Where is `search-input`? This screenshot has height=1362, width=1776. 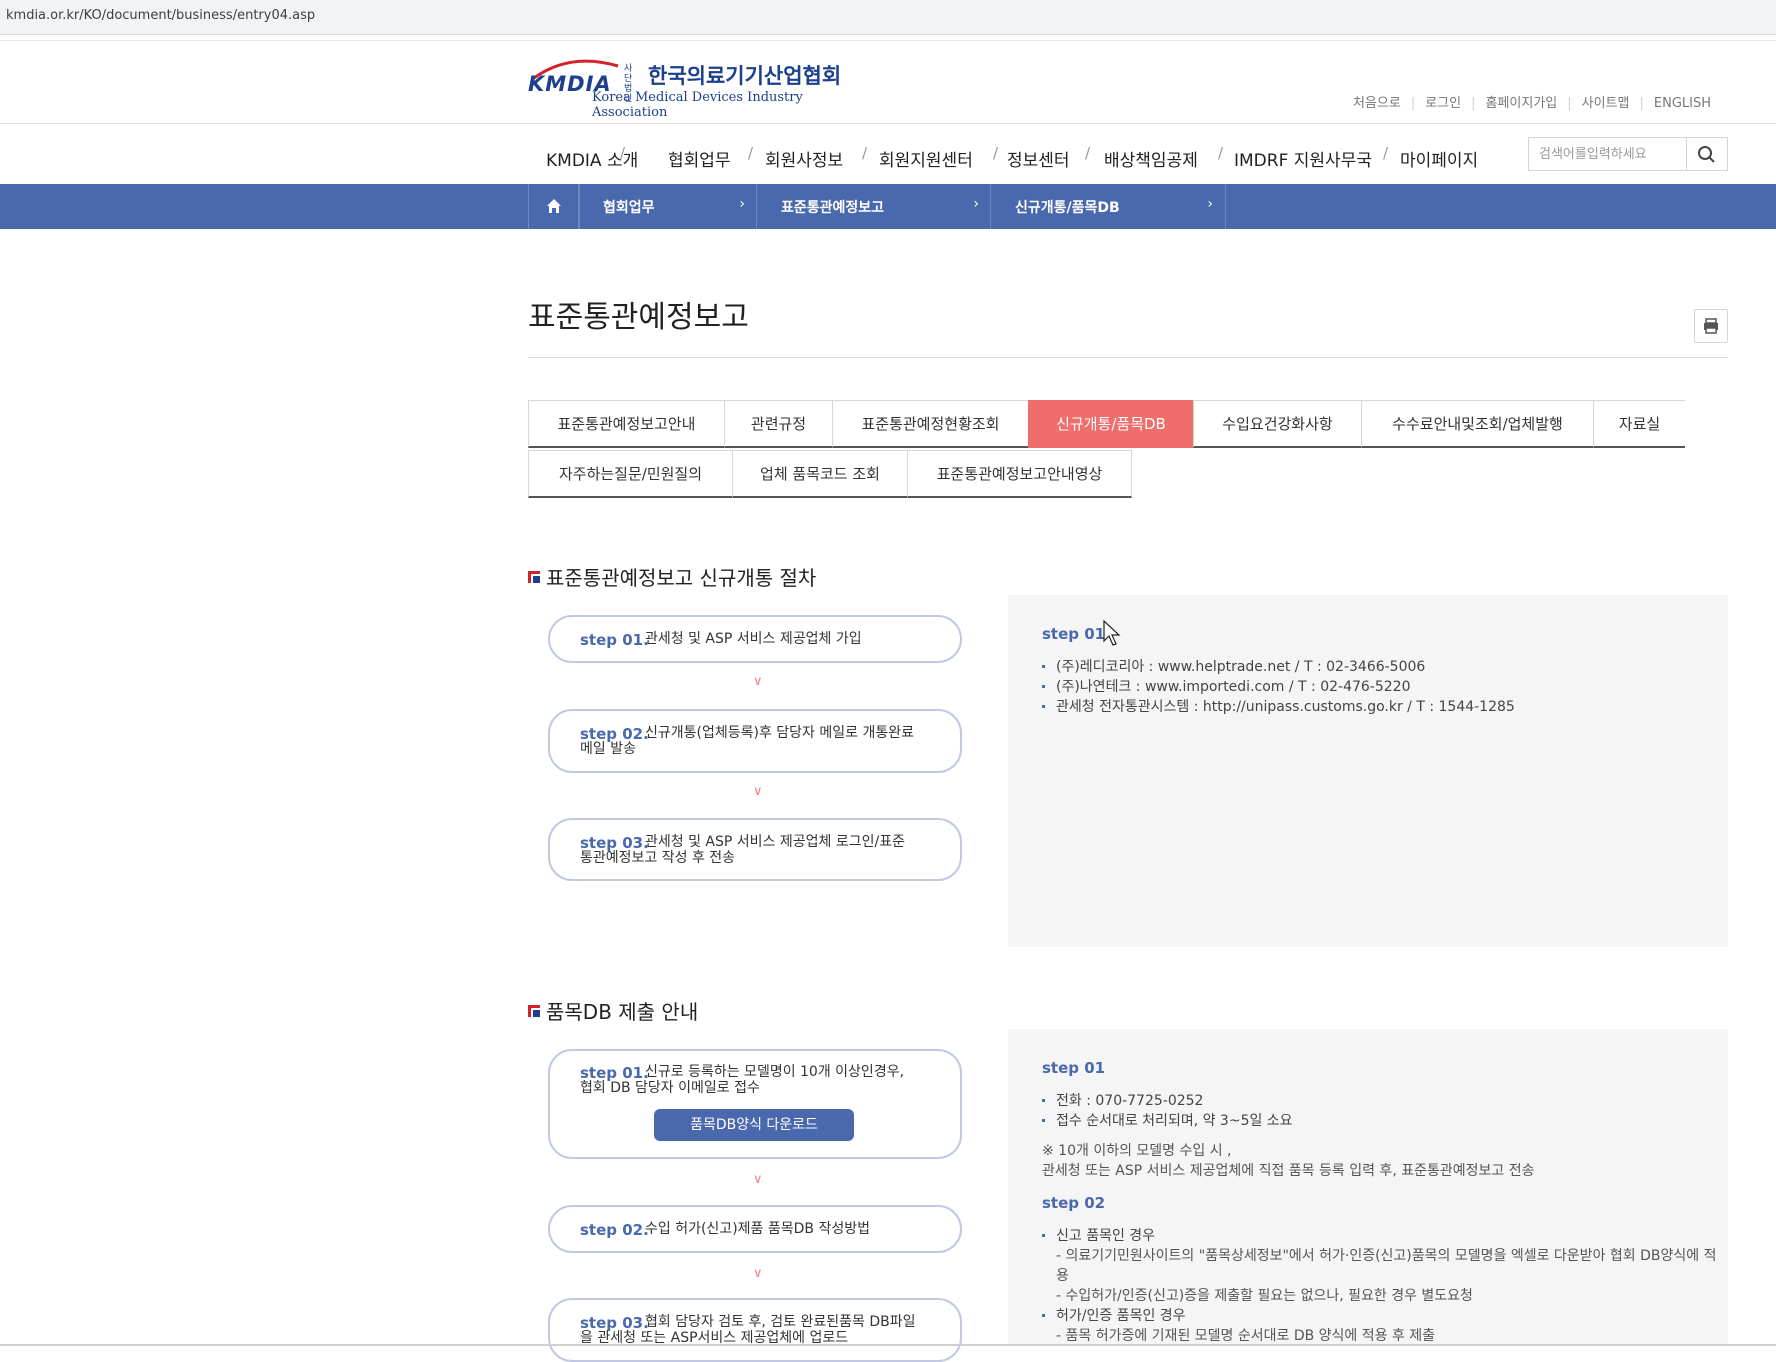
search-input is located at coordinates (1614, 154).